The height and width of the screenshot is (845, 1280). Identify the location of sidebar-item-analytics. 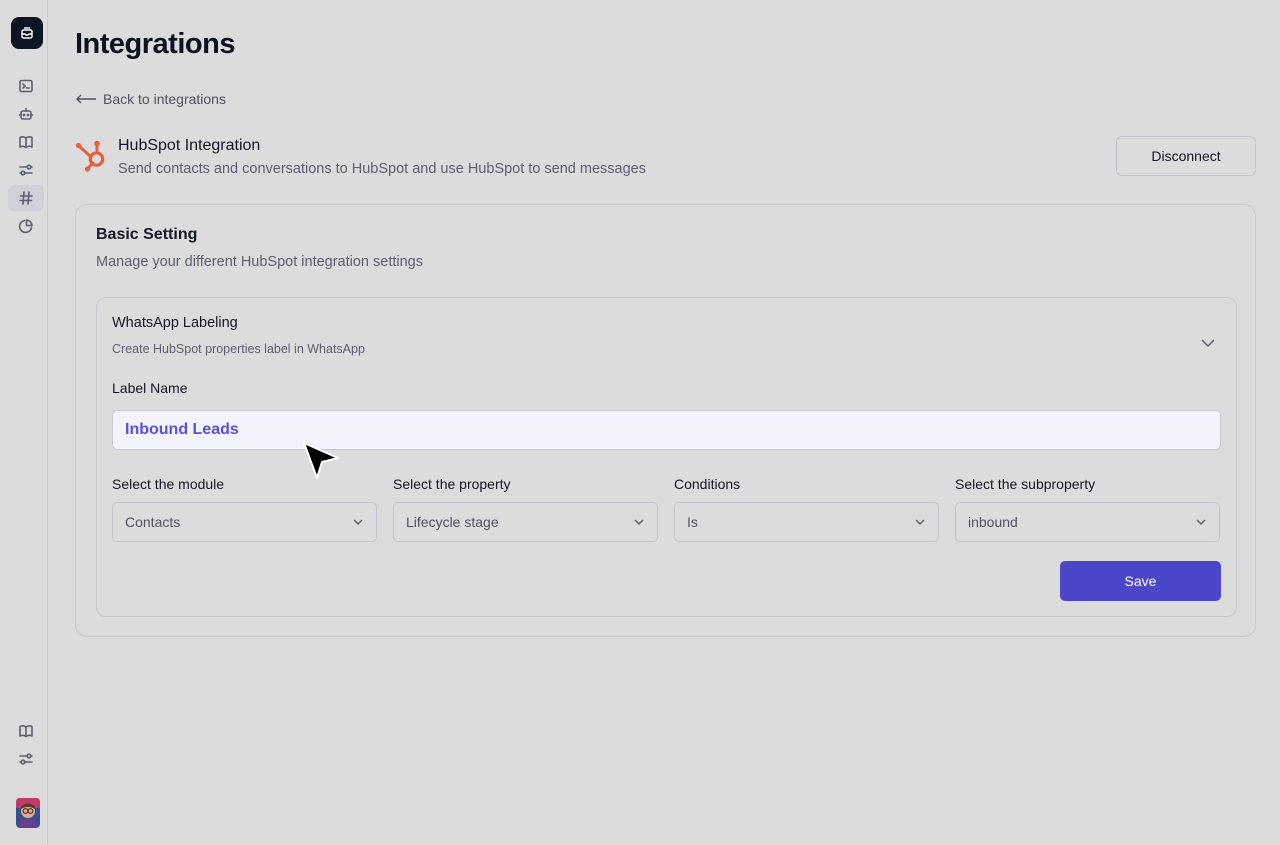
(26, 226).